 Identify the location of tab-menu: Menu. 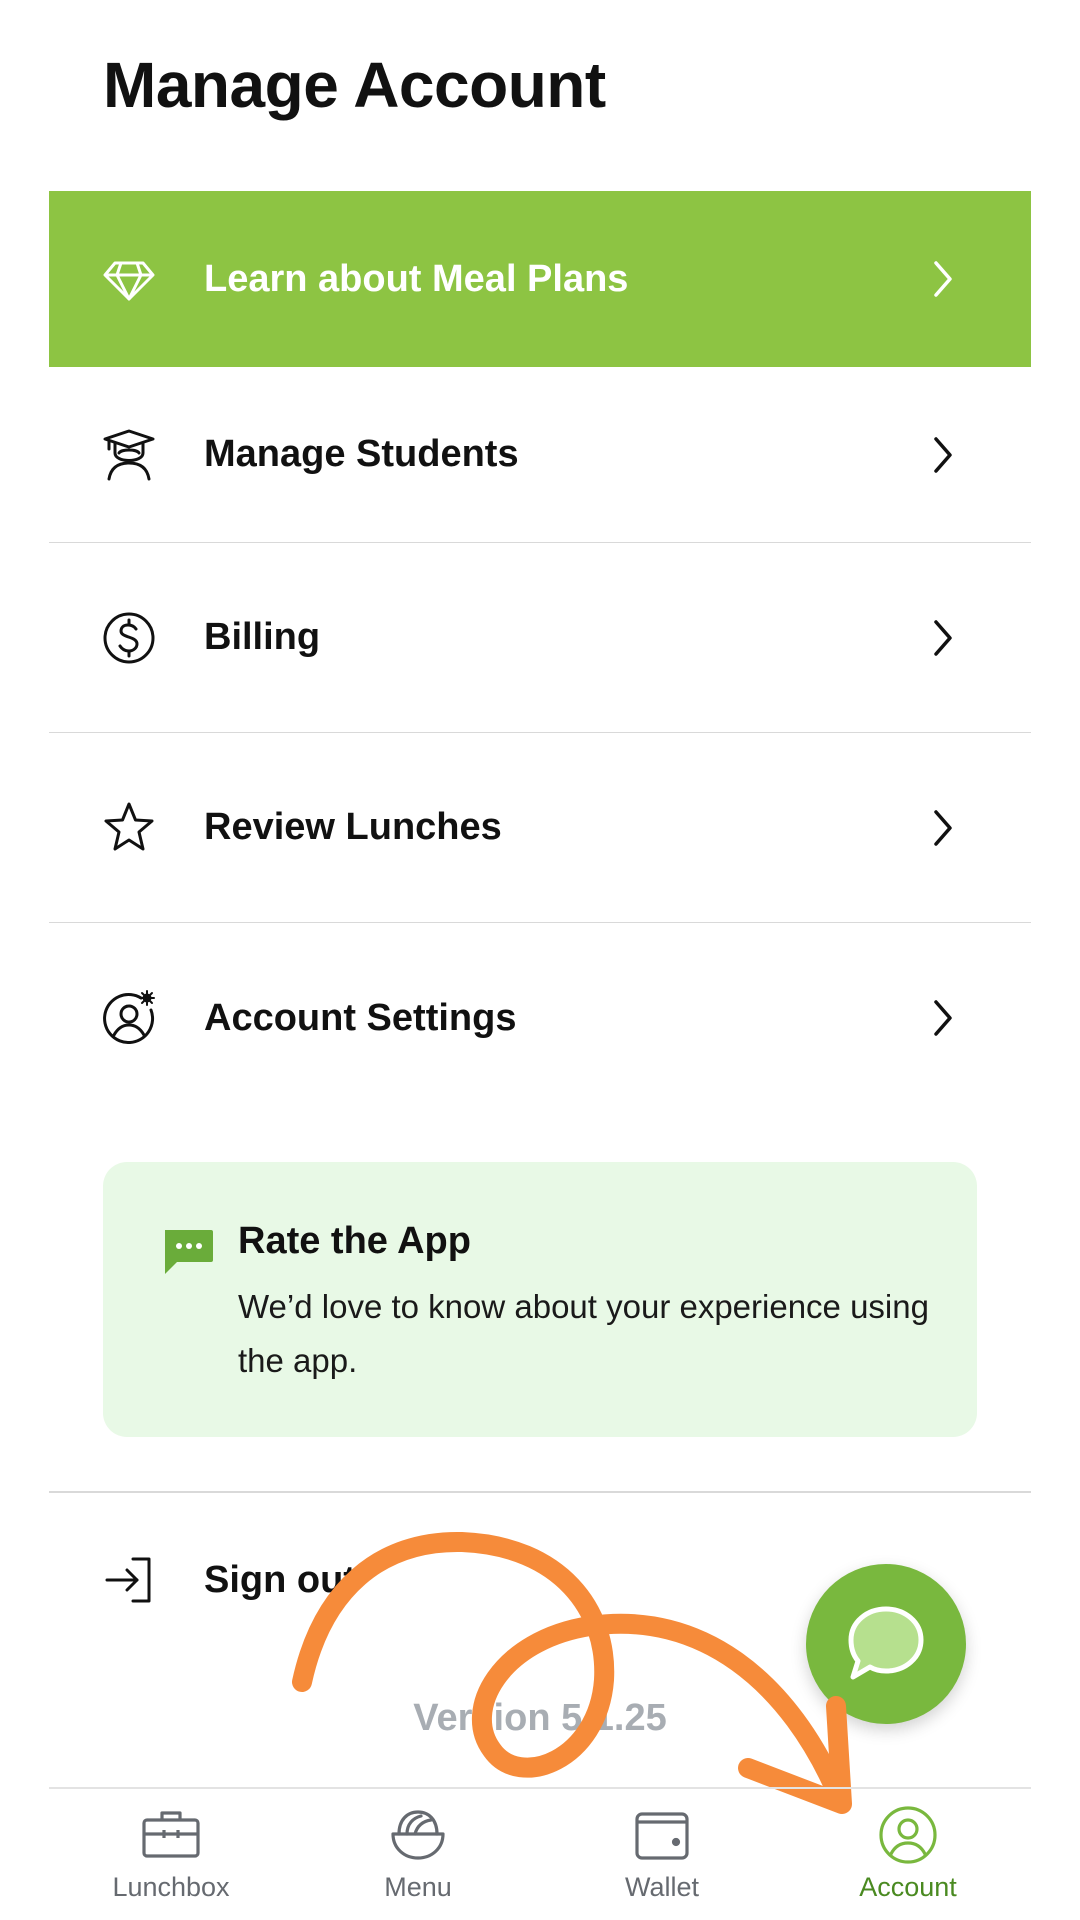
(418, 1855).